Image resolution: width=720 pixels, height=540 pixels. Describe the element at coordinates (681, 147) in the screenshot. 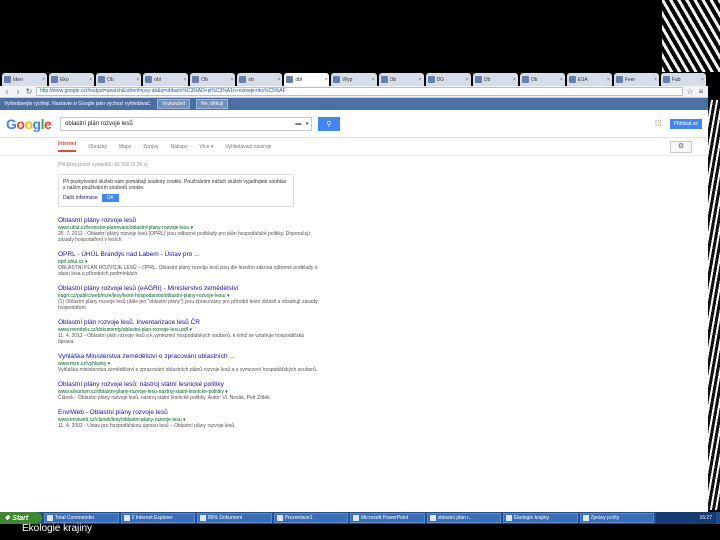

I see `gear-icon: ⚙` at that location.